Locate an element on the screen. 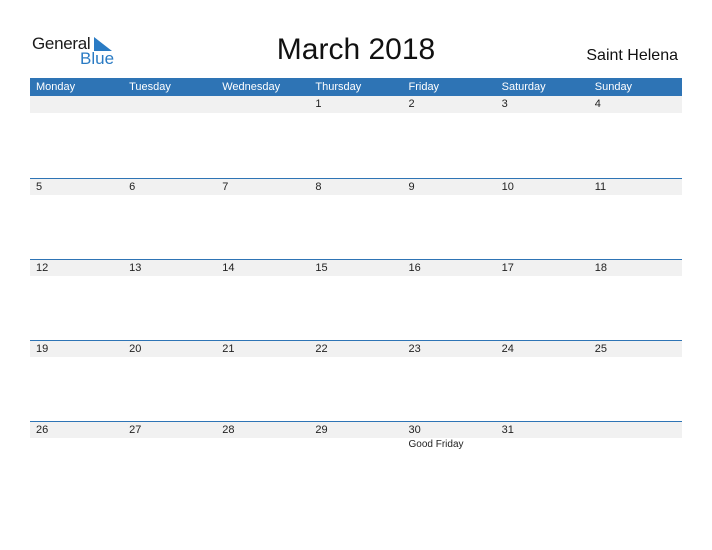 The width and height of the screenshot is (712, 550). day-number: 10 is located at coordinates (507, 187).